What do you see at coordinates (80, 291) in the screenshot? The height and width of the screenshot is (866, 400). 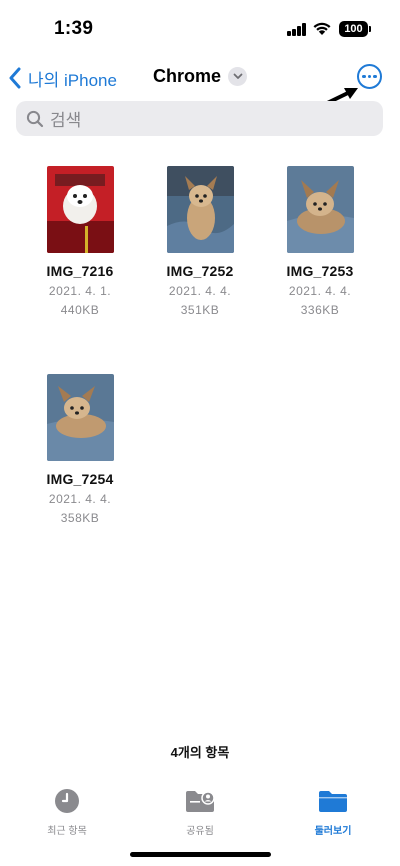 I see `file-date: 2021. 4. 1.` at bounding box center [80, 291].